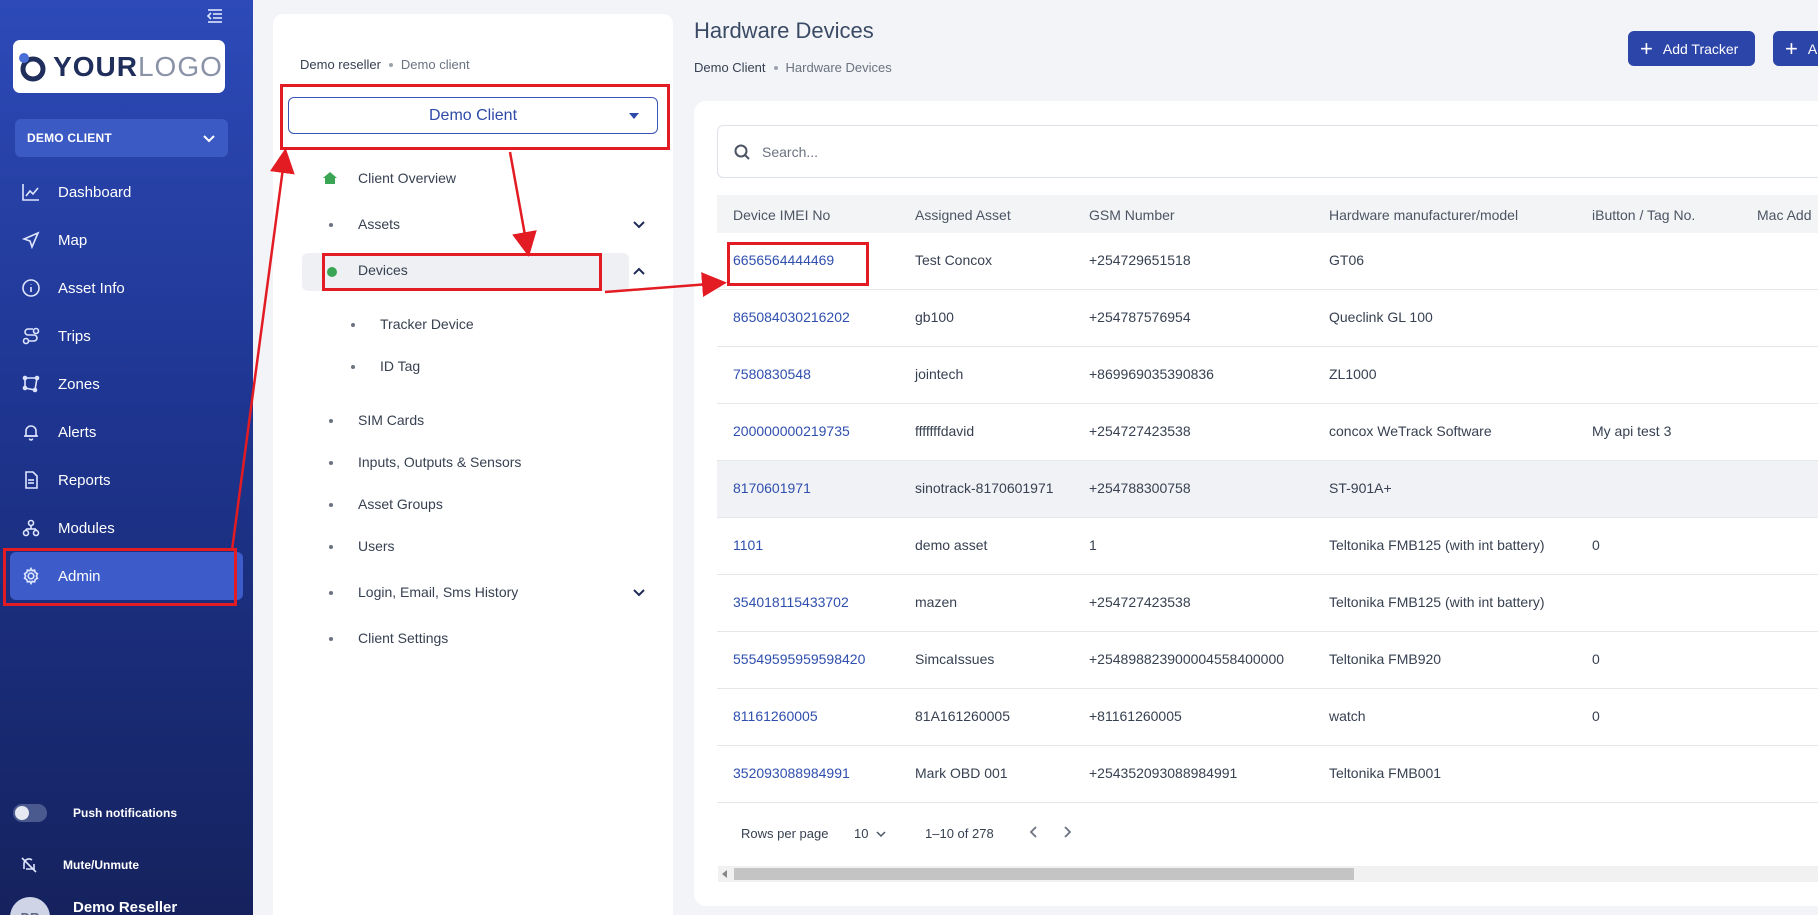  I want to click on table-row: 7580830548 jointech +869969035390836 ZL1000, so click(1267, 375).